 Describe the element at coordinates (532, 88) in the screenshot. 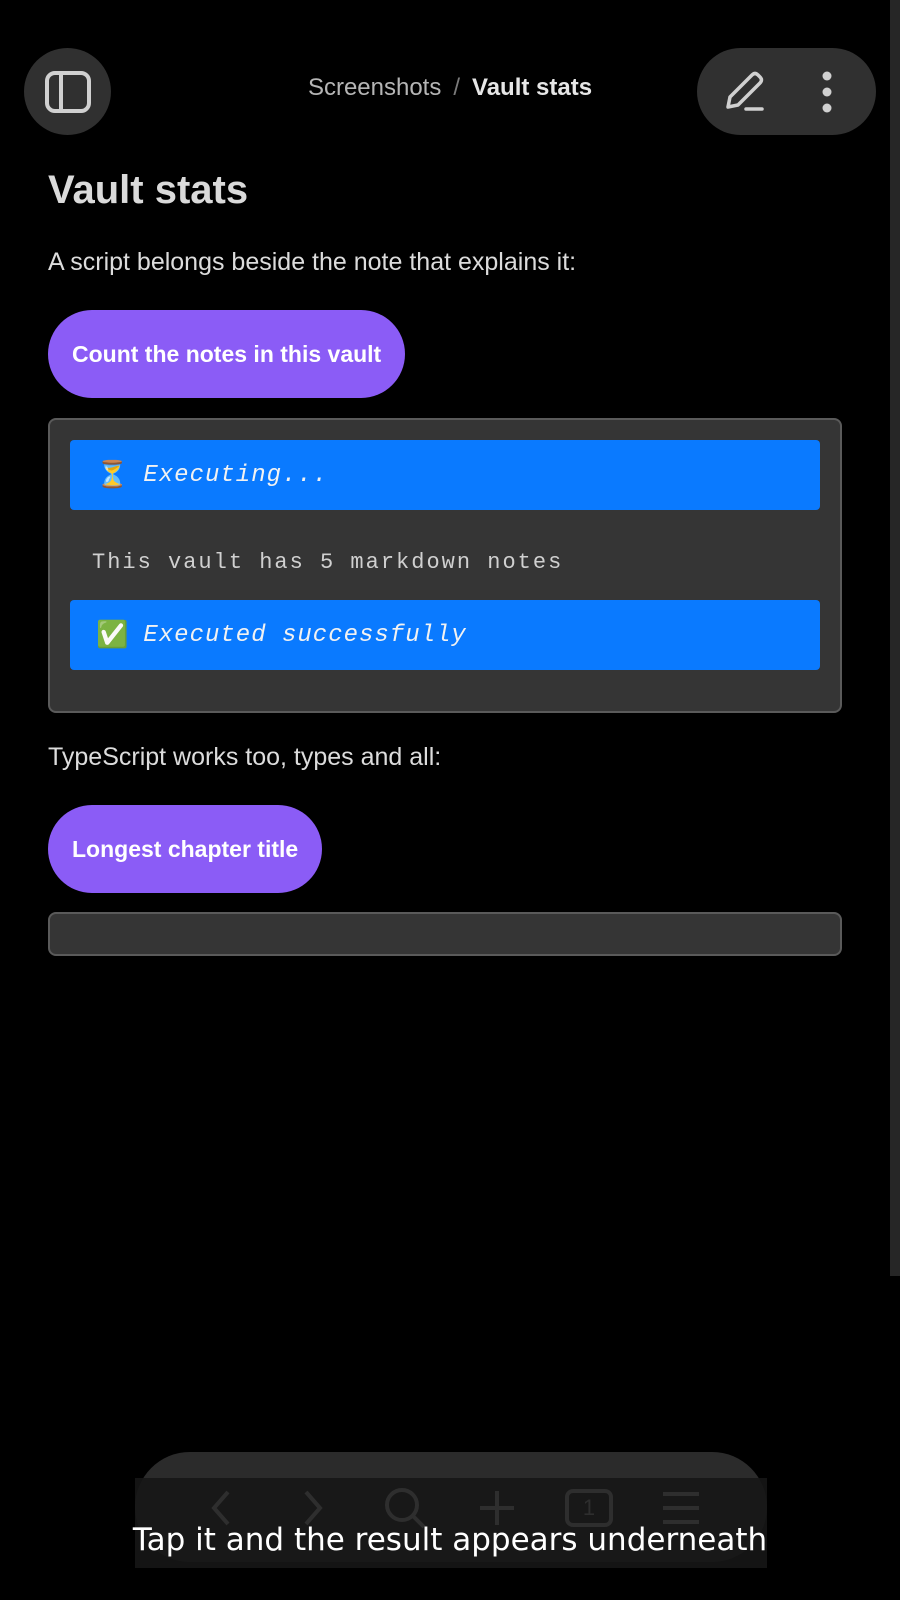

I see `breadcrumb-current: Vault stats` at that location.